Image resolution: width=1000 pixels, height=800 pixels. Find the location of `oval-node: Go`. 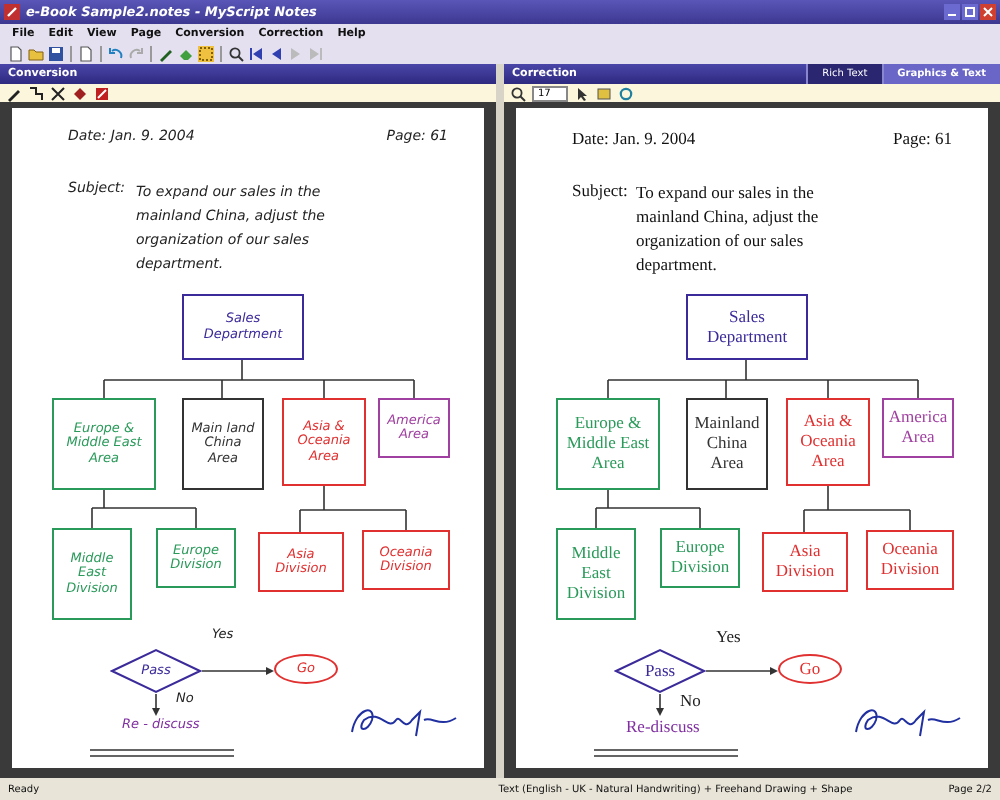

oval-node: Go is located at coordinates (810, 669).